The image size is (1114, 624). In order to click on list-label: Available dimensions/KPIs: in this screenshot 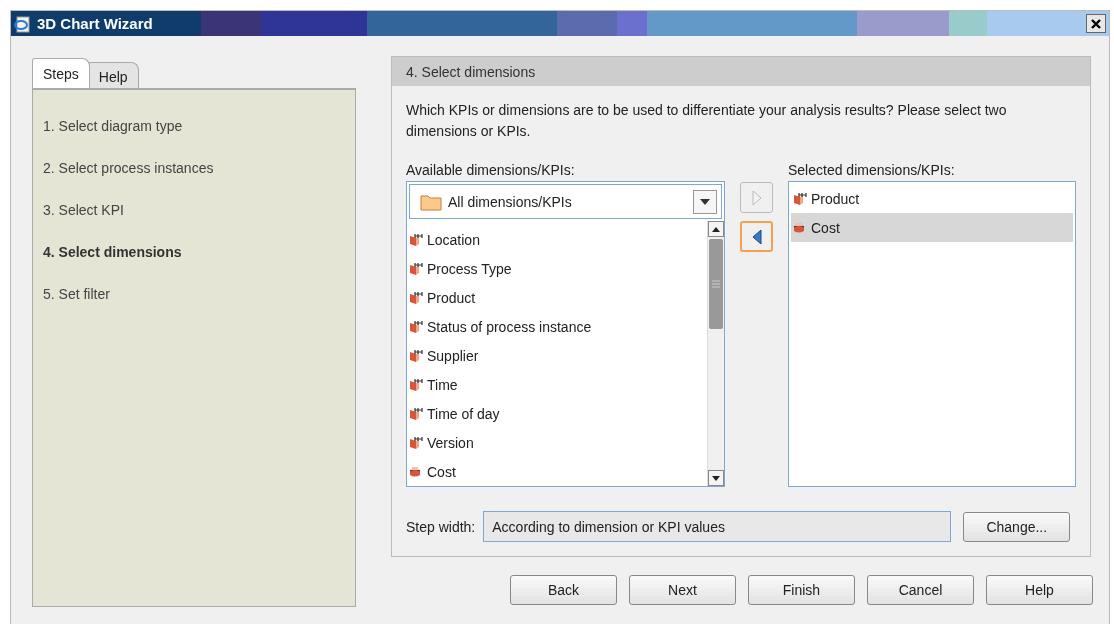, I will do `click(491, 170)`.